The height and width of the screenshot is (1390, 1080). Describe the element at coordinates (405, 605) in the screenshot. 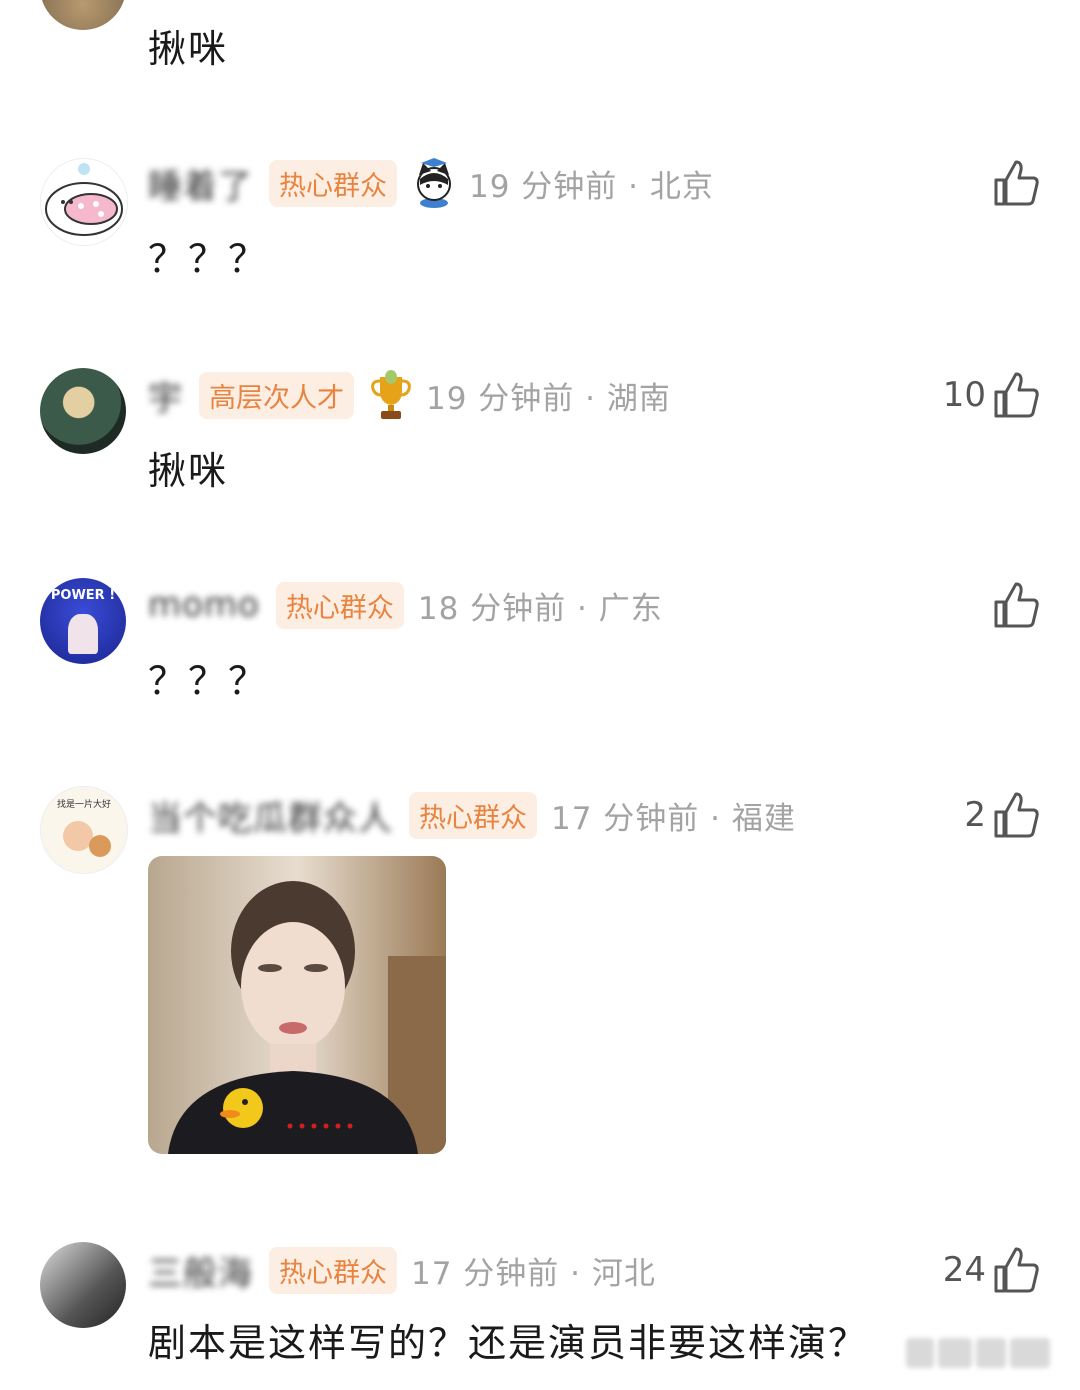

I see `comment-meta: momo 热心群众 18 分钟前 · 广东` at that location.